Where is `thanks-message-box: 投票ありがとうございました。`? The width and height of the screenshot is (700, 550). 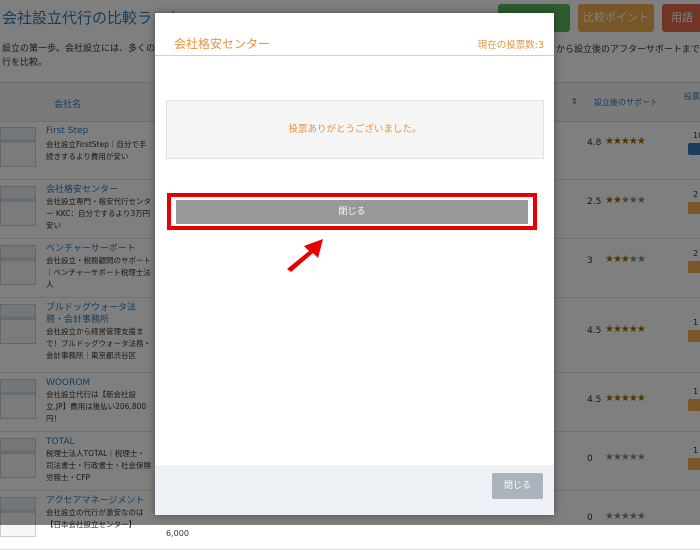 thanks-message-box: 投票ありがとうございました。 is located at coordinates (355, 129).